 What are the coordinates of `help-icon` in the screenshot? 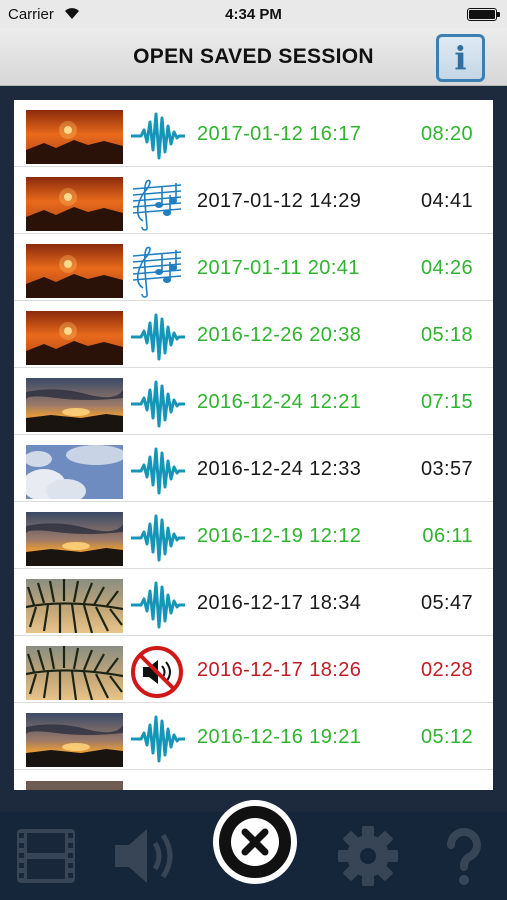 It's located at (464, 856).